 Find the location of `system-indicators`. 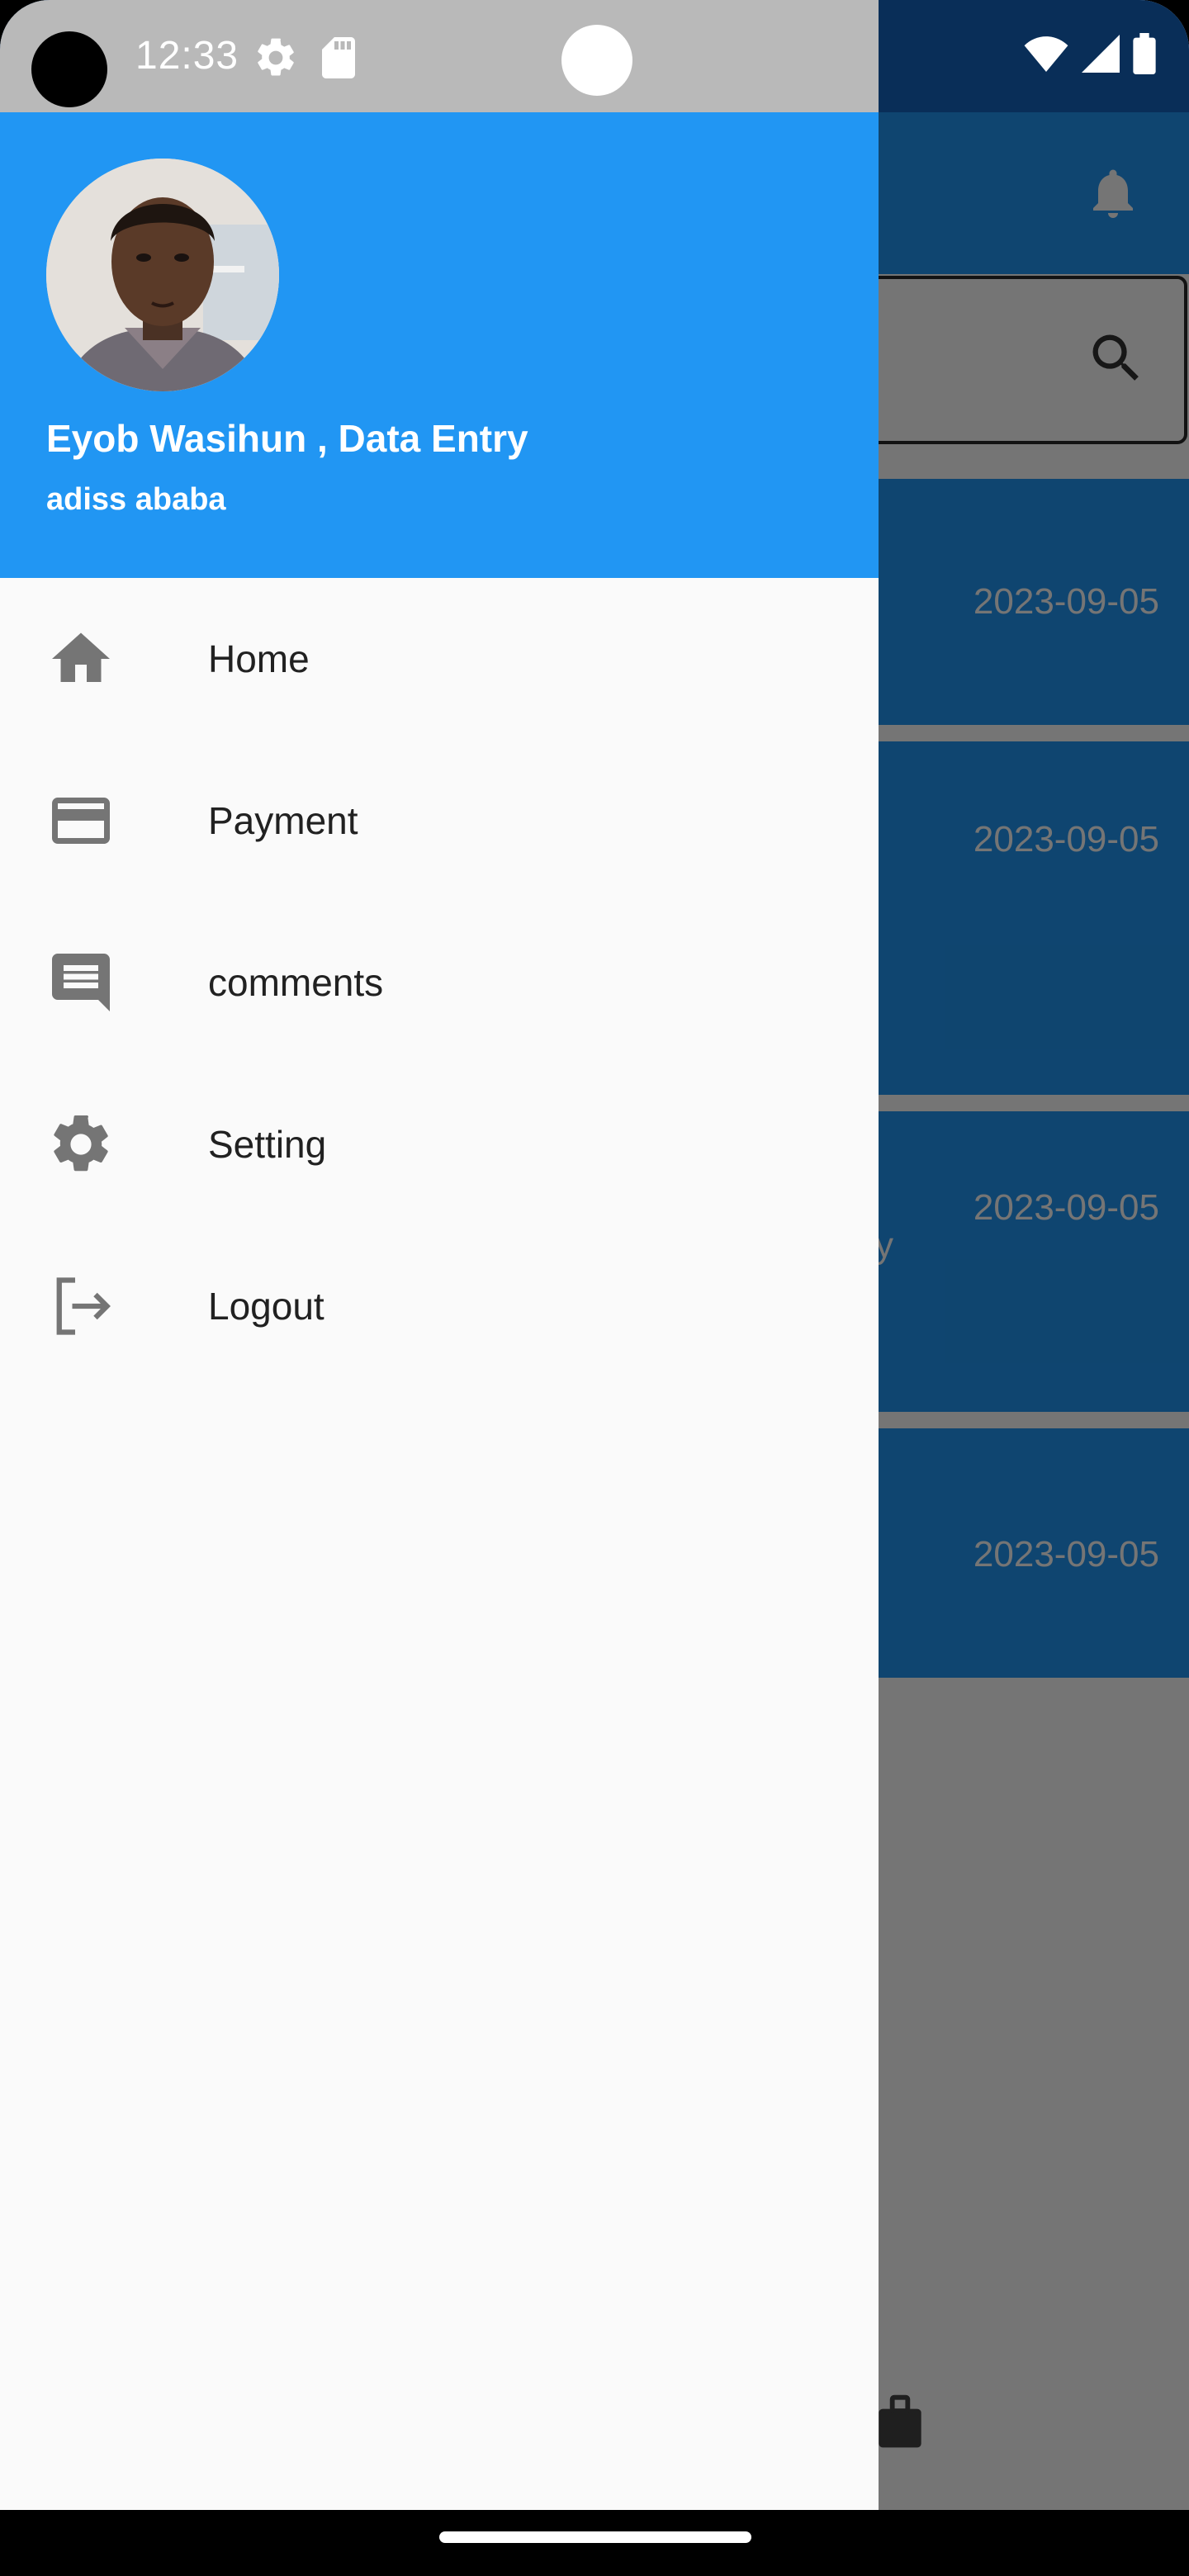

system-indicators is located at coordinates (1090, 53).